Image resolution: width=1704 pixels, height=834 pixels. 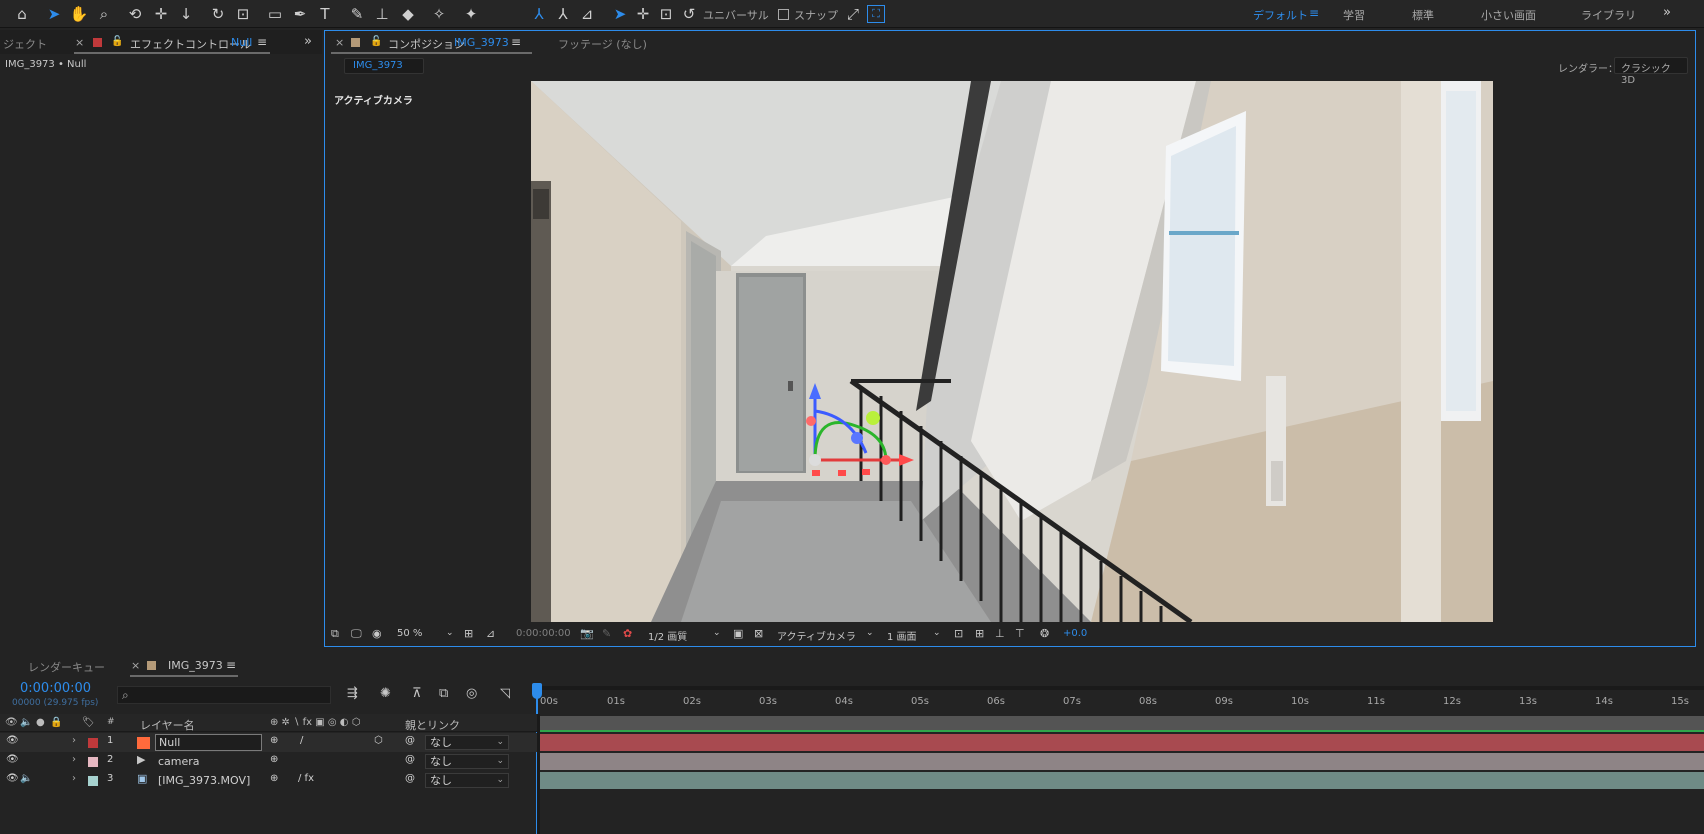 I want to click on video-column-icon: 👁, so click(x=11, y=722).